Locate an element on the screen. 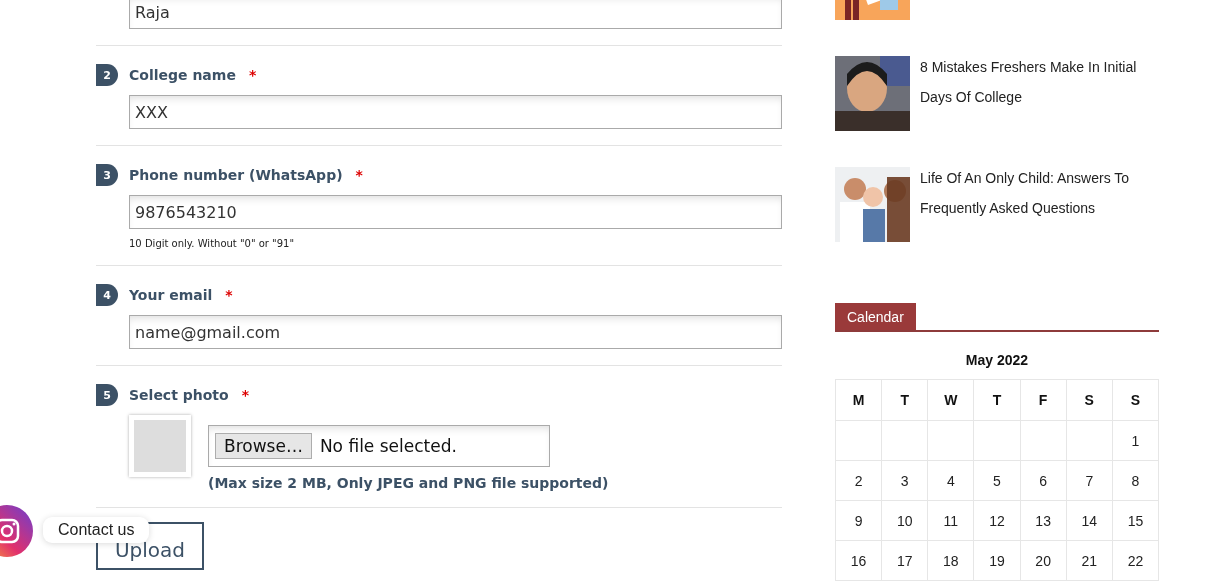 The height and width of the screenshot is (581, 1223). post-link: 8 Mistakes Freshers Make In Initial Days Of College is located at coordinates (1039, 91).